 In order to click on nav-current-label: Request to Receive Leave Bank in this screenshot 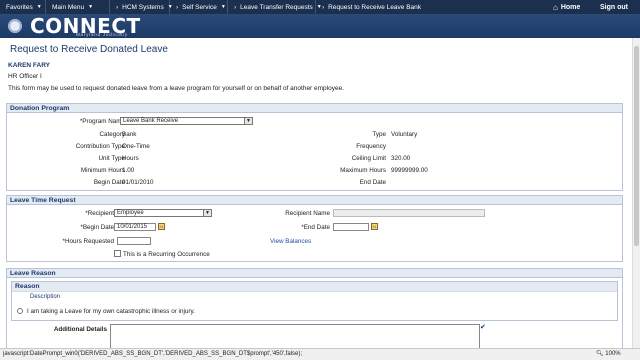, I will do `click(375, 7)`.